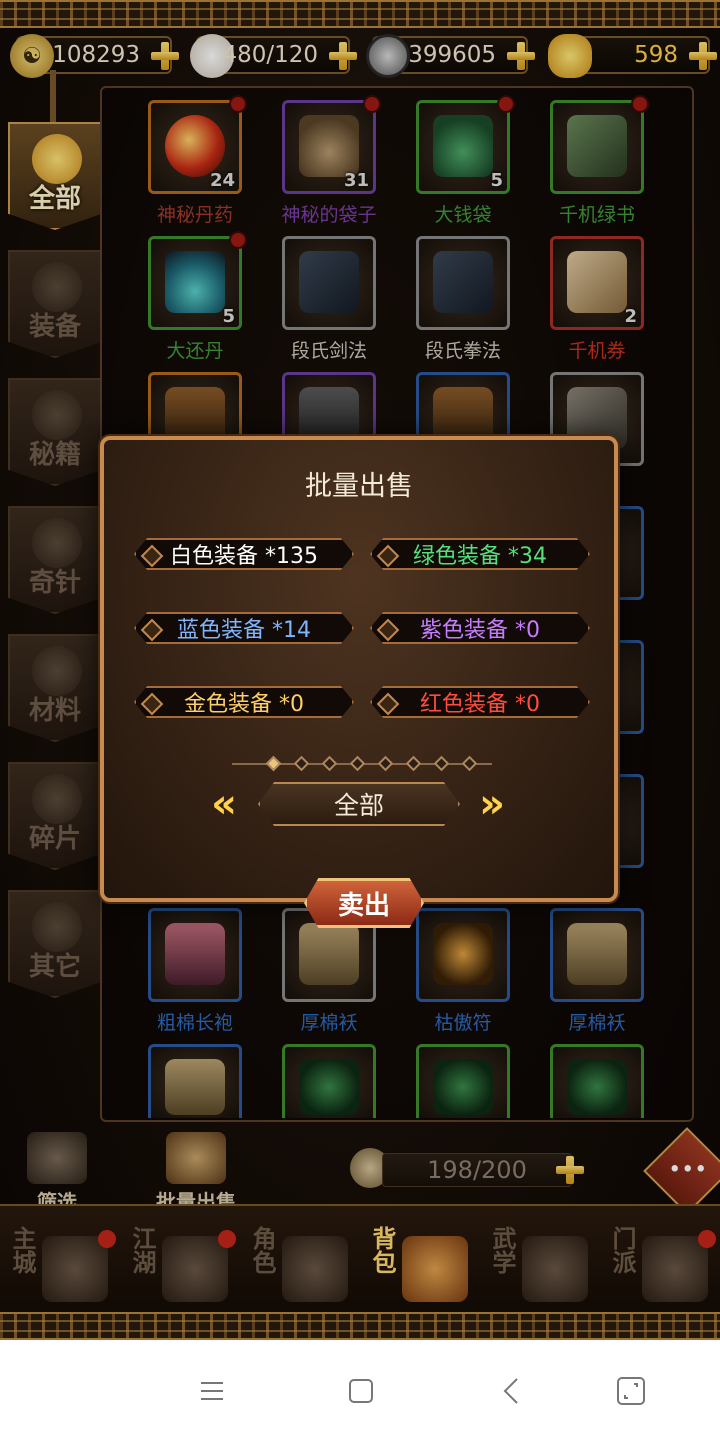 The image size is (720, 1440). Describe the element at coordinates (212, 1391) in the screenshot. I see `menu-icon` at that location.